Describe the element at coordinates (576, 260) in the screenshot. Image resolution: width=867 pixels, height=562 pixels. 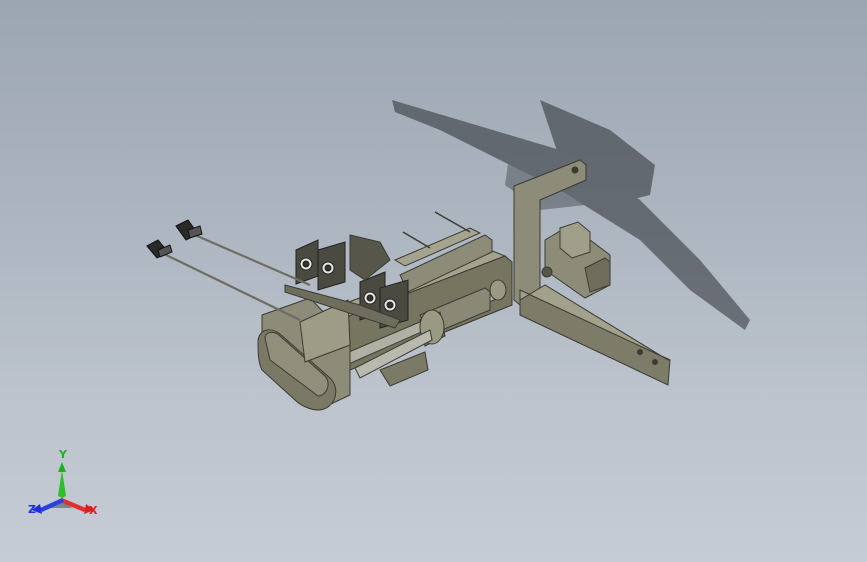
I see `pillow-block` at that location.